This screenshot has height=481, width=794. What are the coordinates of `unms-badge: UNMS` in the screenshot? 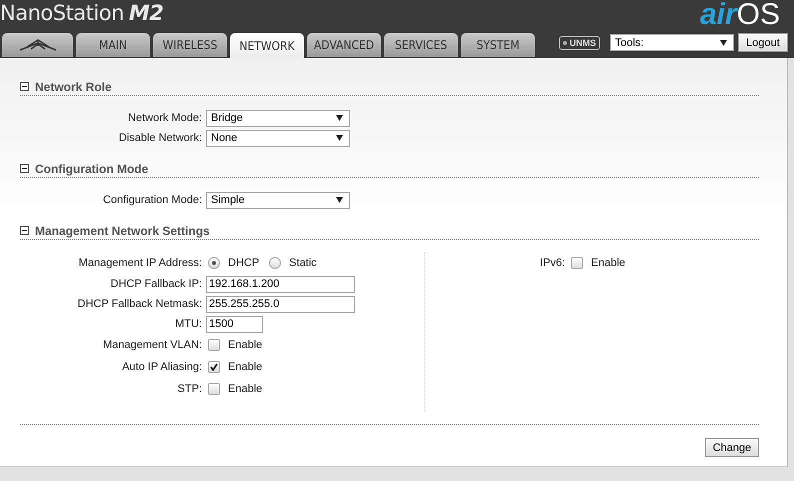 It's located at (579, 43).